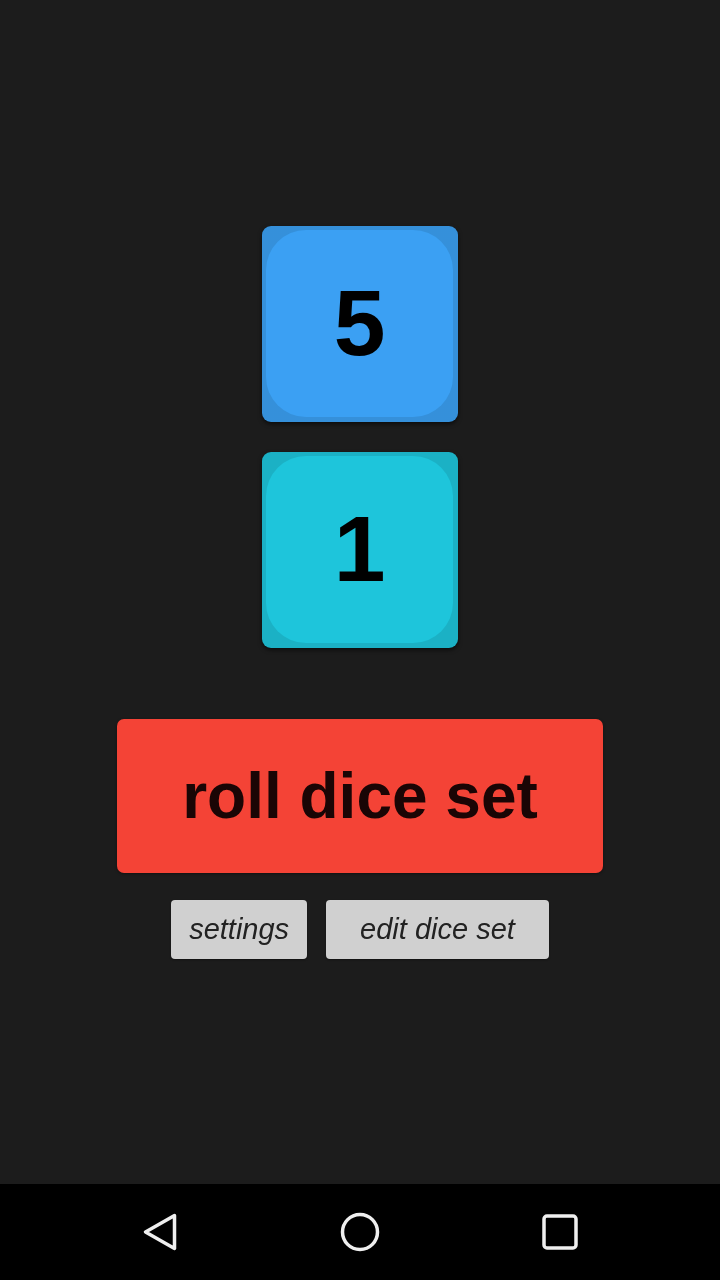 Image resolution: width=720 pixels, height=1280 pixels. Describe the element at coordinates (359, 549) in the screenshot. I see `die-value: 1` at that location.